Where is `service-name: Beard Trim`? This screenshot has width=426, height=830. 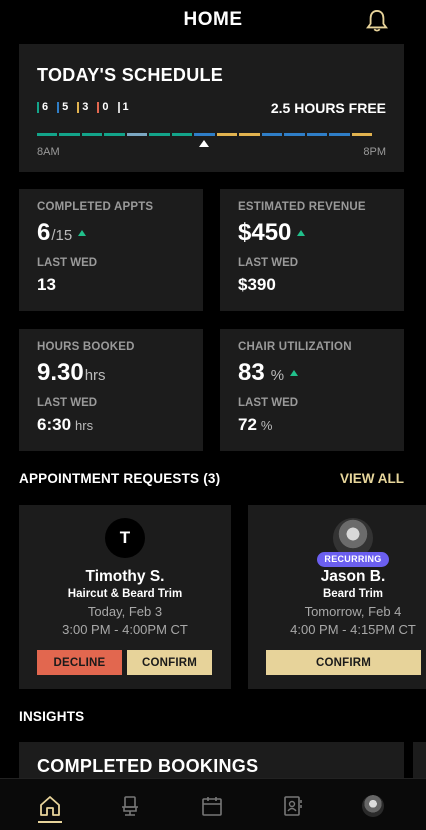
service-name: Beard Trim is located at coordinates (353, 594).